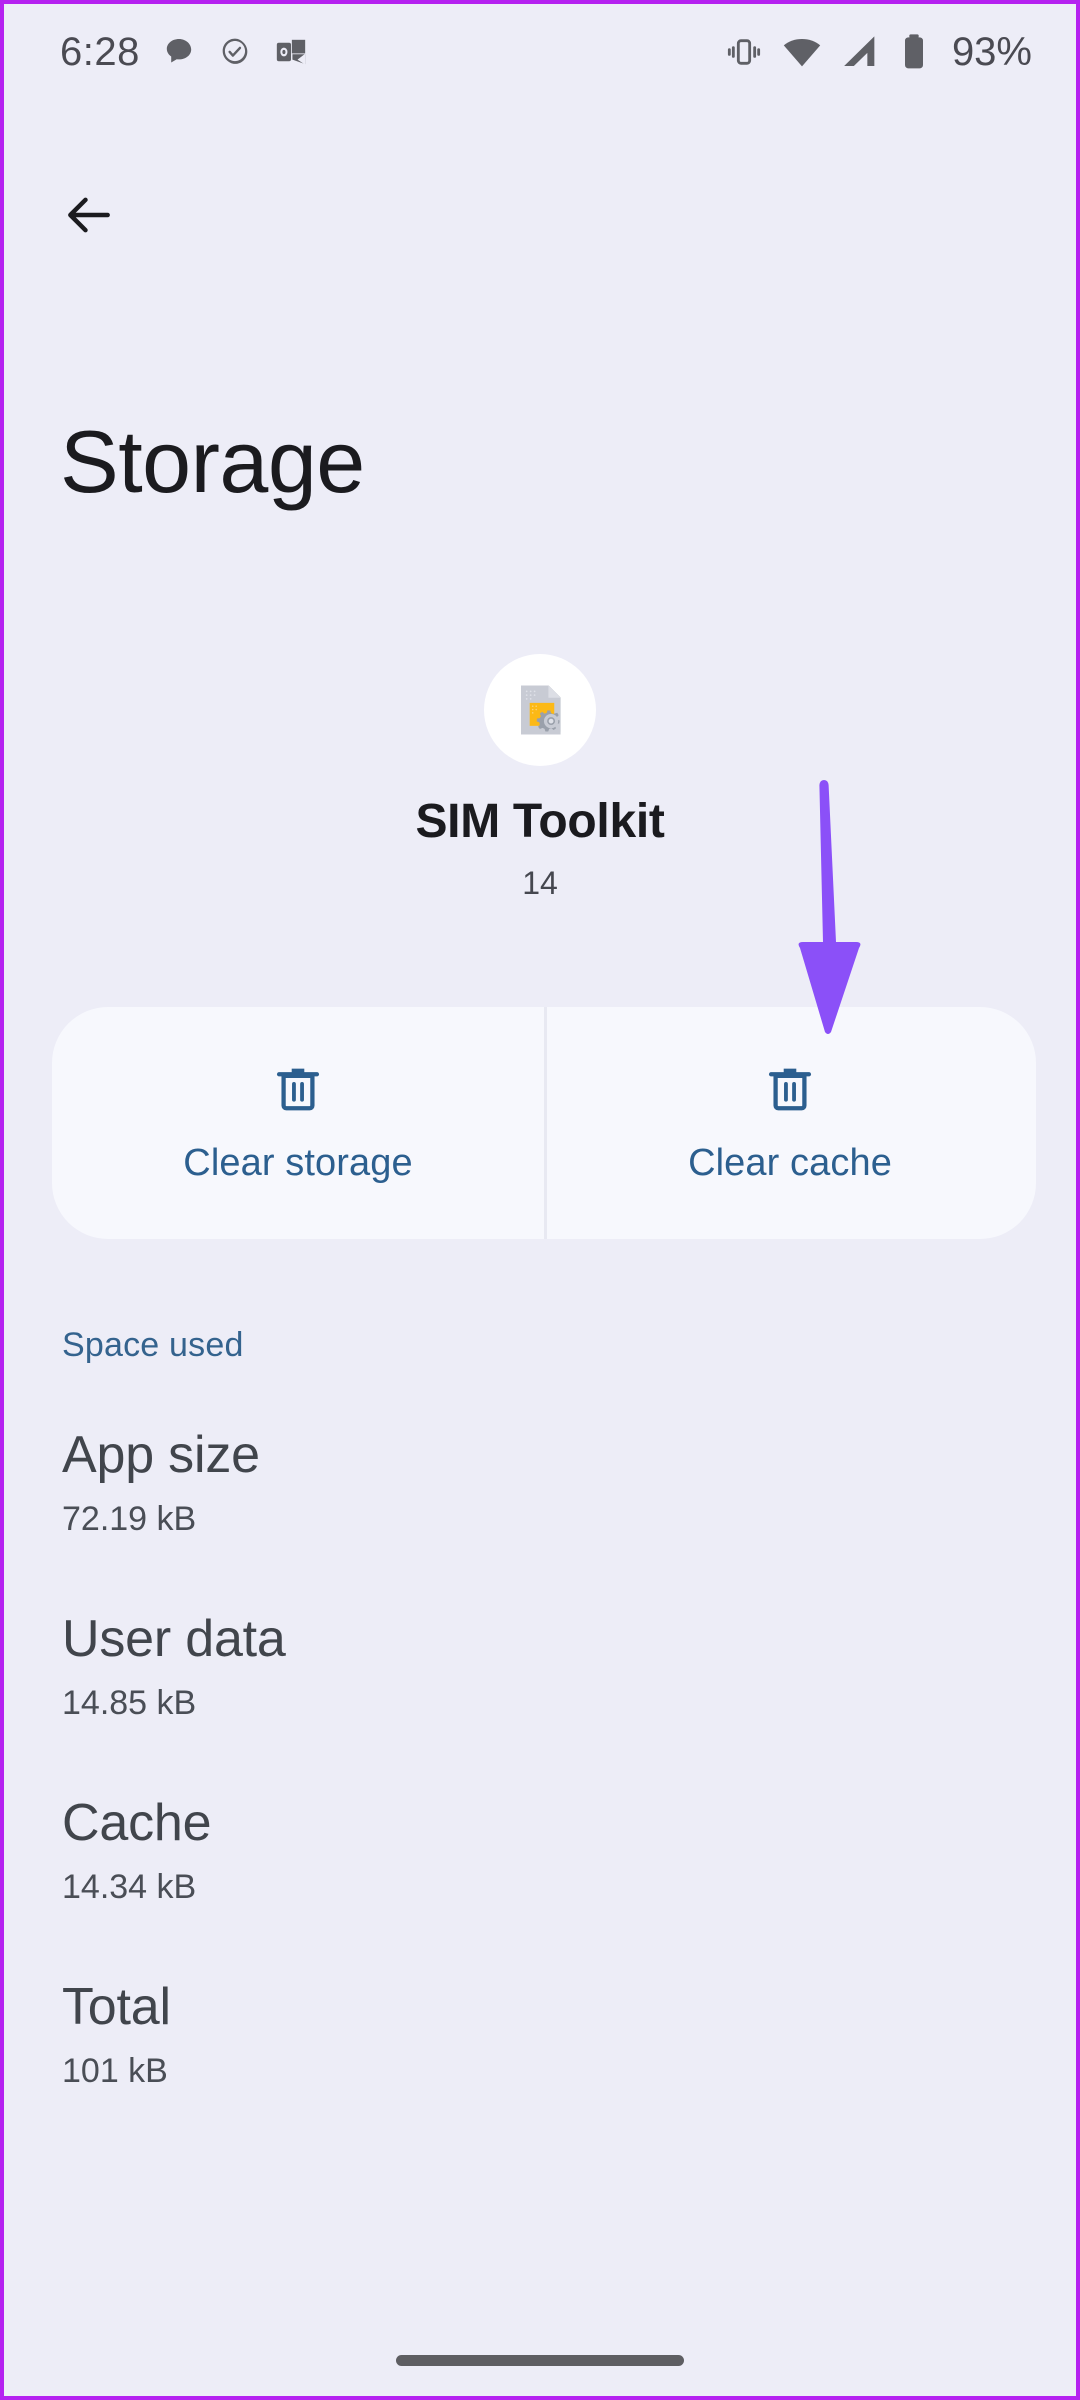 Image resolution: width=1080 pixels, height=2400 pixels. I want to click on chat-bubble-icon, so click(179, 50).